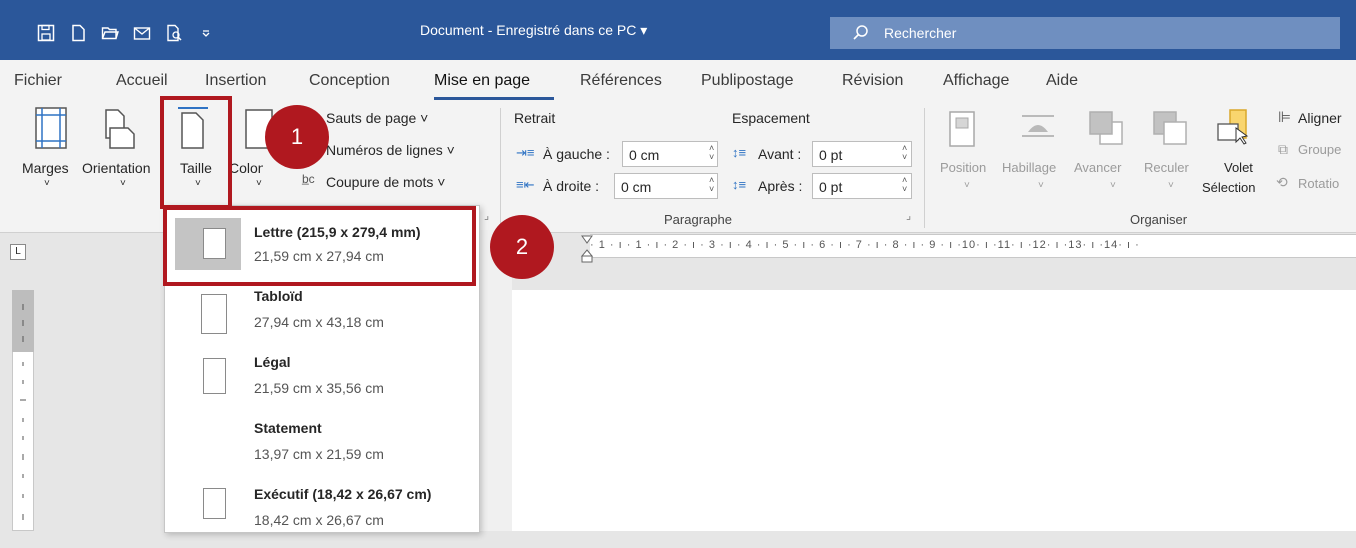 The height and width of the screenshot is (548, 1356). I want to click on print-preview-icon, so click(174, 33).